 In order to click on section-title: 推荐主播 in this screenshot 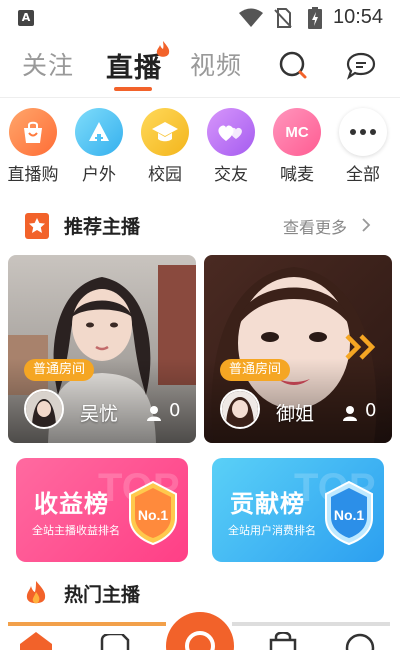, I will do `click(102, 227)`.